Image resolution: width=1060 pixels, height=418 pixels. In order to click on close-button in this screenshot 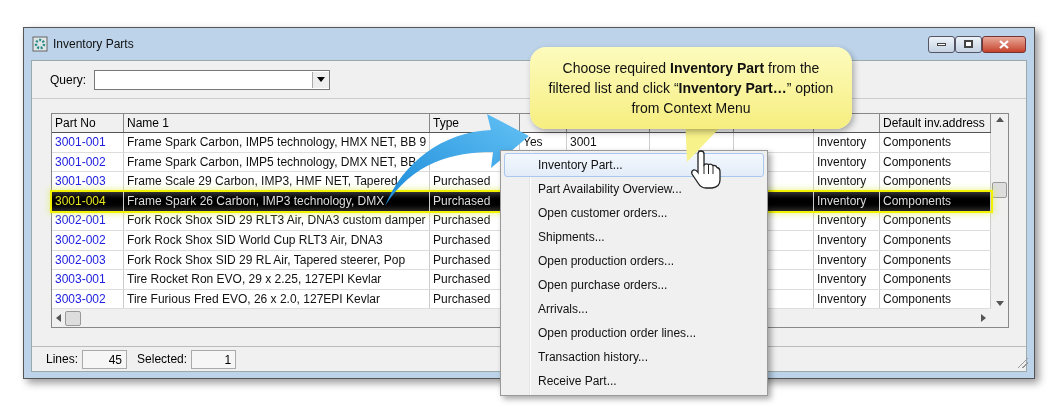, I will do `click(1004, 44)`.